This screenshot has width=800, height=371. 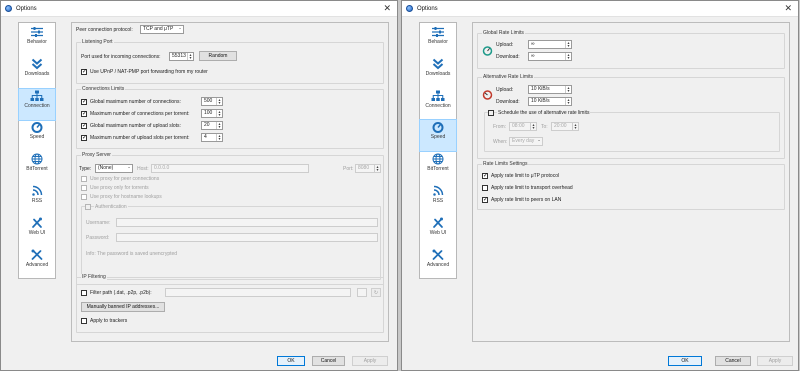 I want to click on to-time-input: 20:00 ▴ ▾, so click(x=565, y=126).